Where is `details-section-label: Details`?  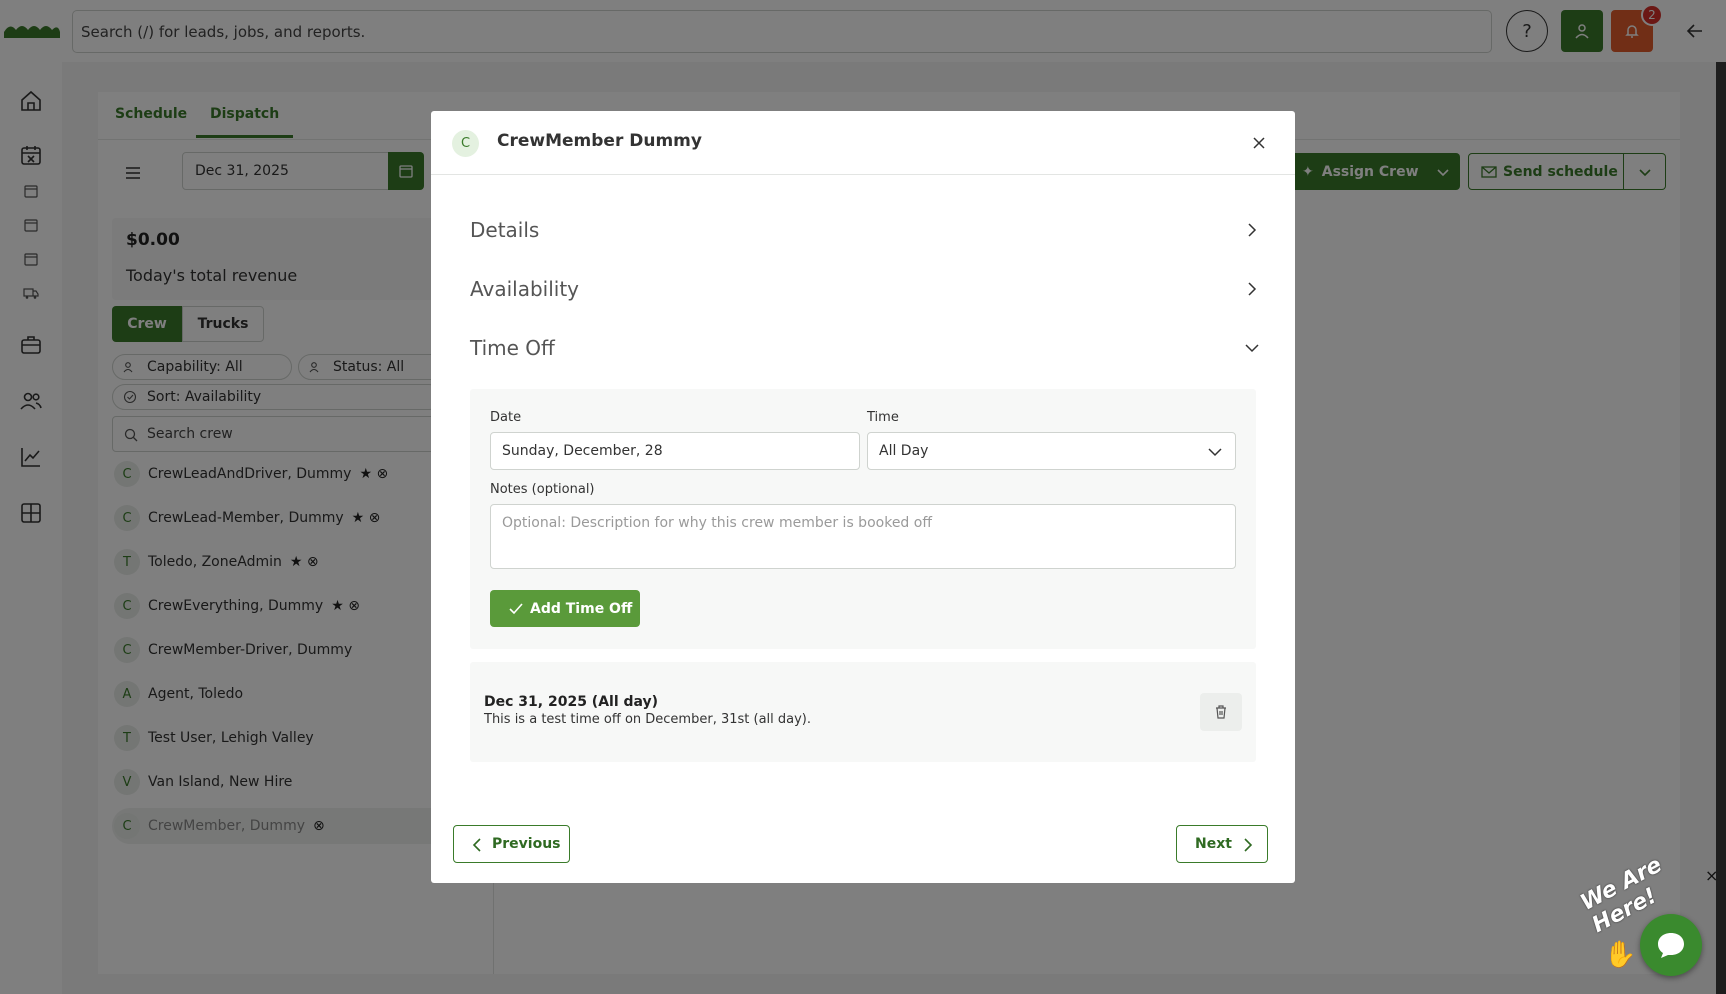 details-section-label: Details is located at coordinates (505, 230).